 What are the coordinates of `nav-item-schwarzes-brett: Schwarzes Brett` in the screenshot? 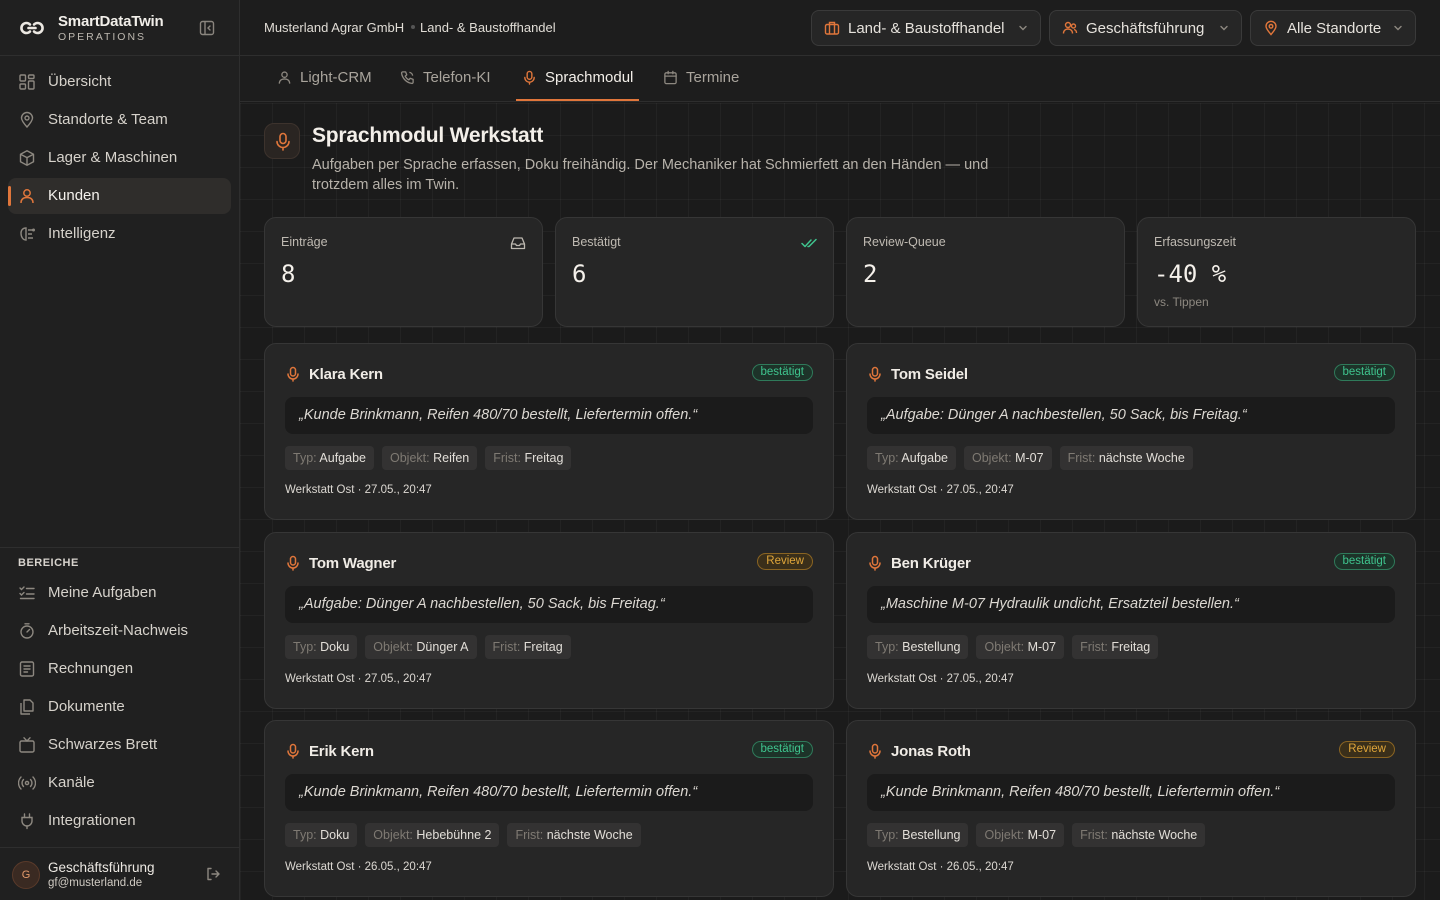 It's located at (119, 745).